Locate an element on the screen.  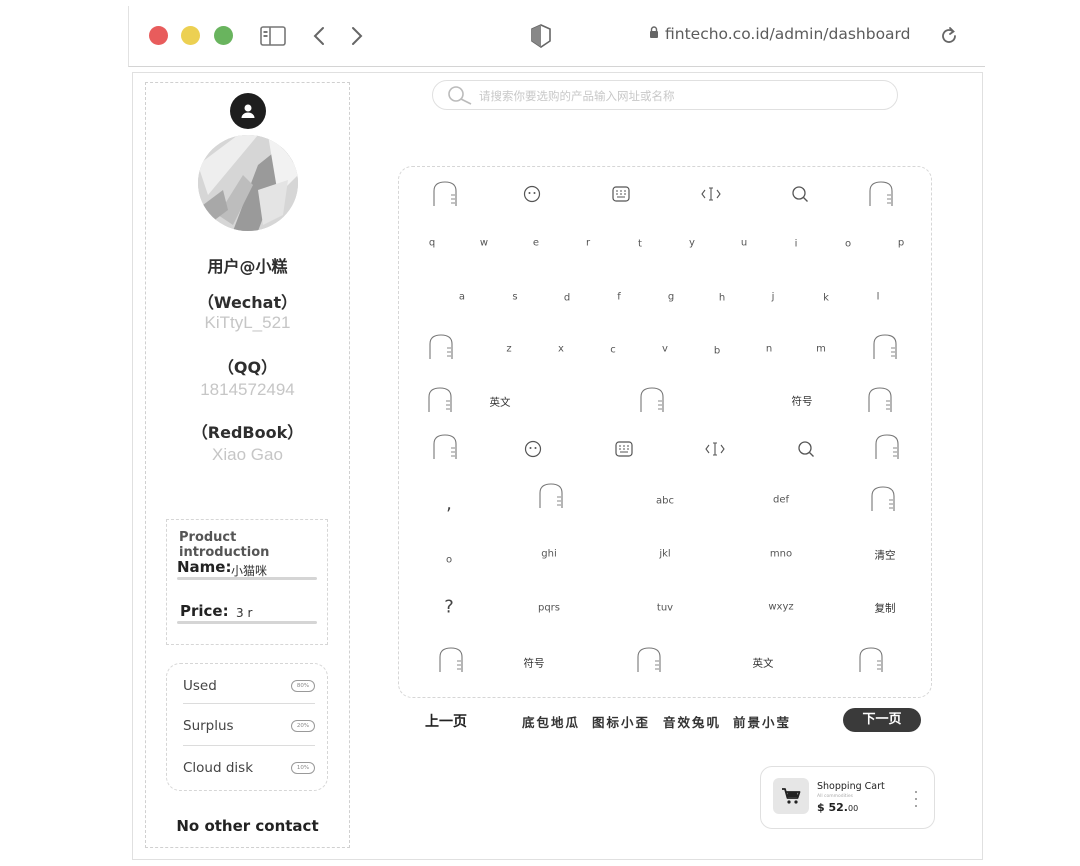
key-r: r is located at coordinates (588, 243).